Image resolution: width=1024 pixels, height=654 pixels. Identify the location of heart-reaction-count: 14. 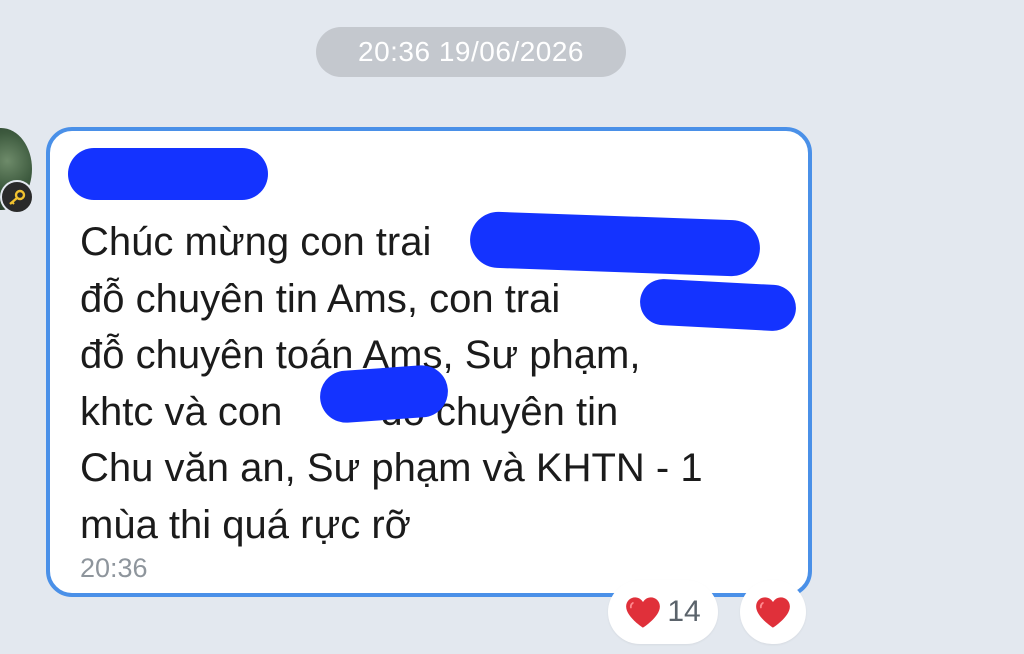
(684, 611).